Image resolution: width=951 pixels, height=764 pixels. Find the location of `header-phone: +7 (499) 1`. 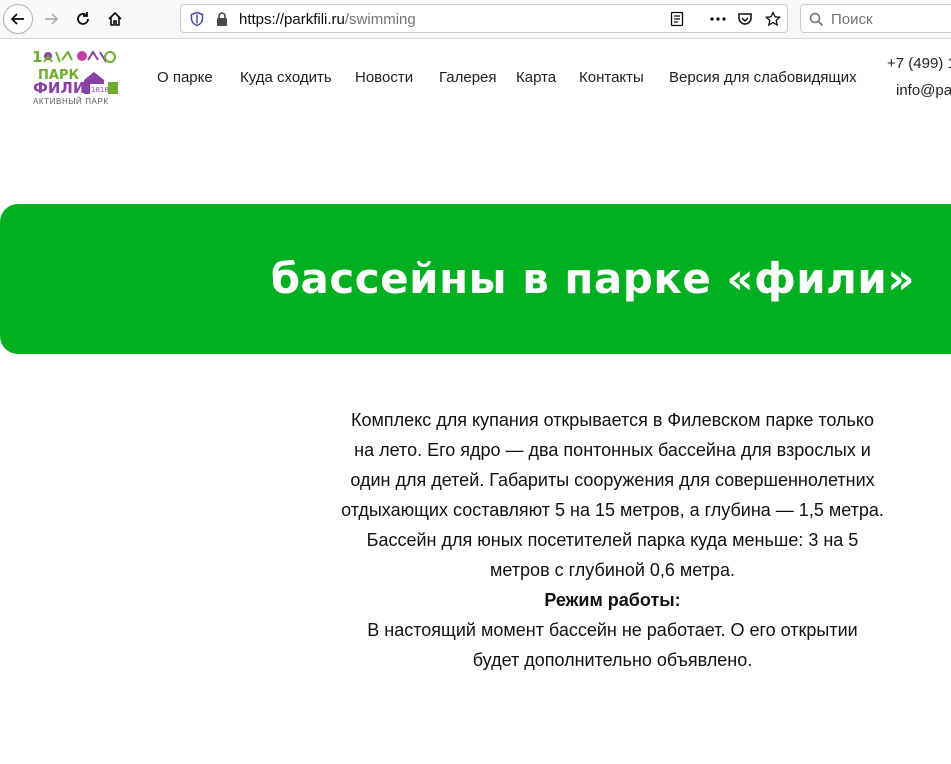

header-phone: +7 (499) 1 is located at coordinates (919, 63).